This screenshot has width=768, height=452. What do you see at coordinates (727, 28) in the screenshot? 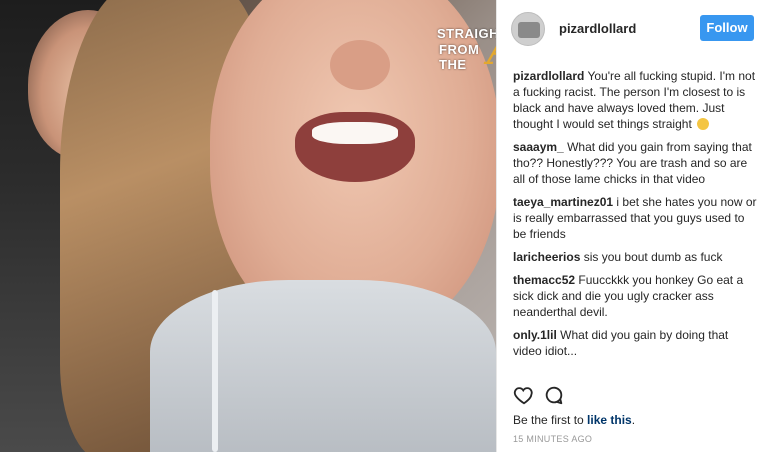
I see `follow-button: Follow` at bounding box center [727, 28].